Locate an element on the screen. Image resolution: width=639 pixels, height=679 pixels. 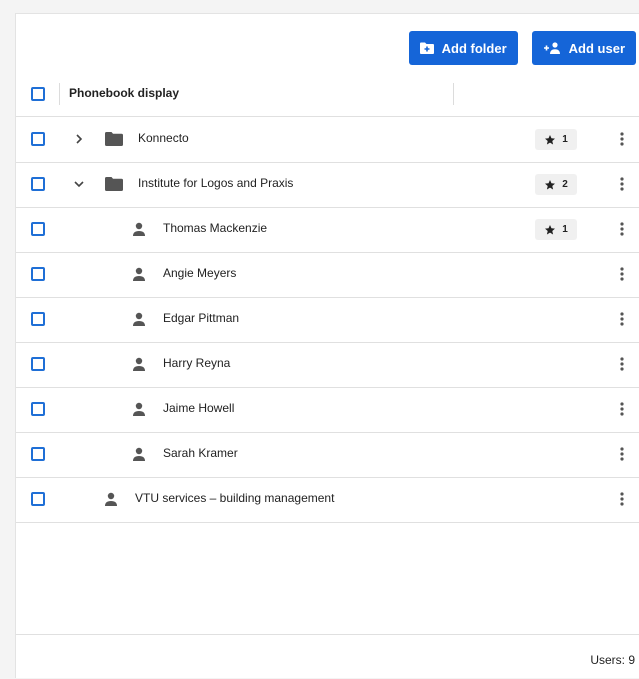
row-label: Harry Reyna is located at coordinates (197, 363).